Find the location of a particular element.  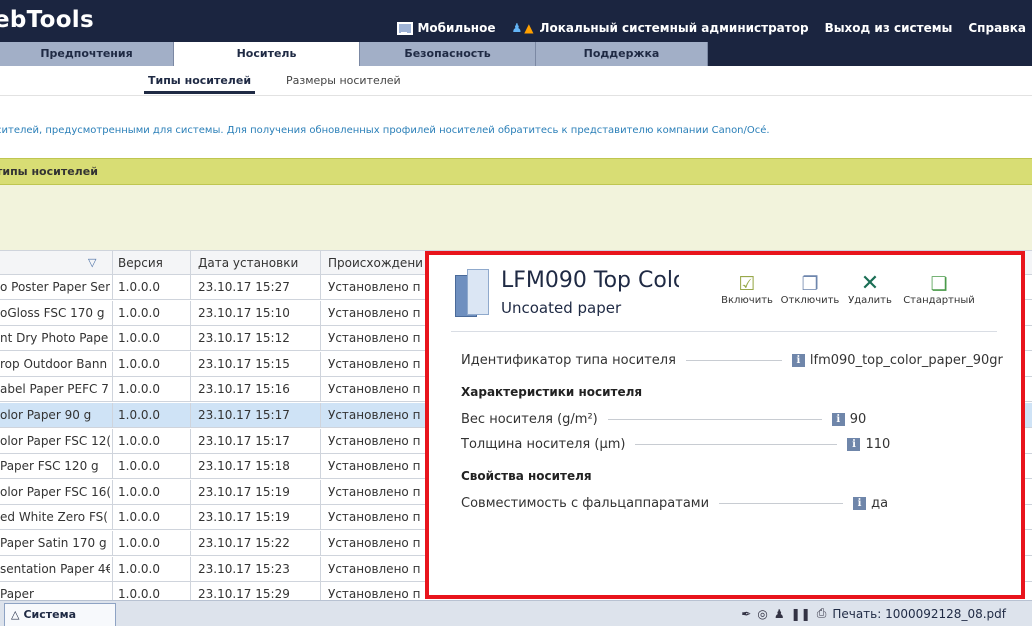

subtab-media-sizes: Размеры носителей is located at coordinates (343, 80).